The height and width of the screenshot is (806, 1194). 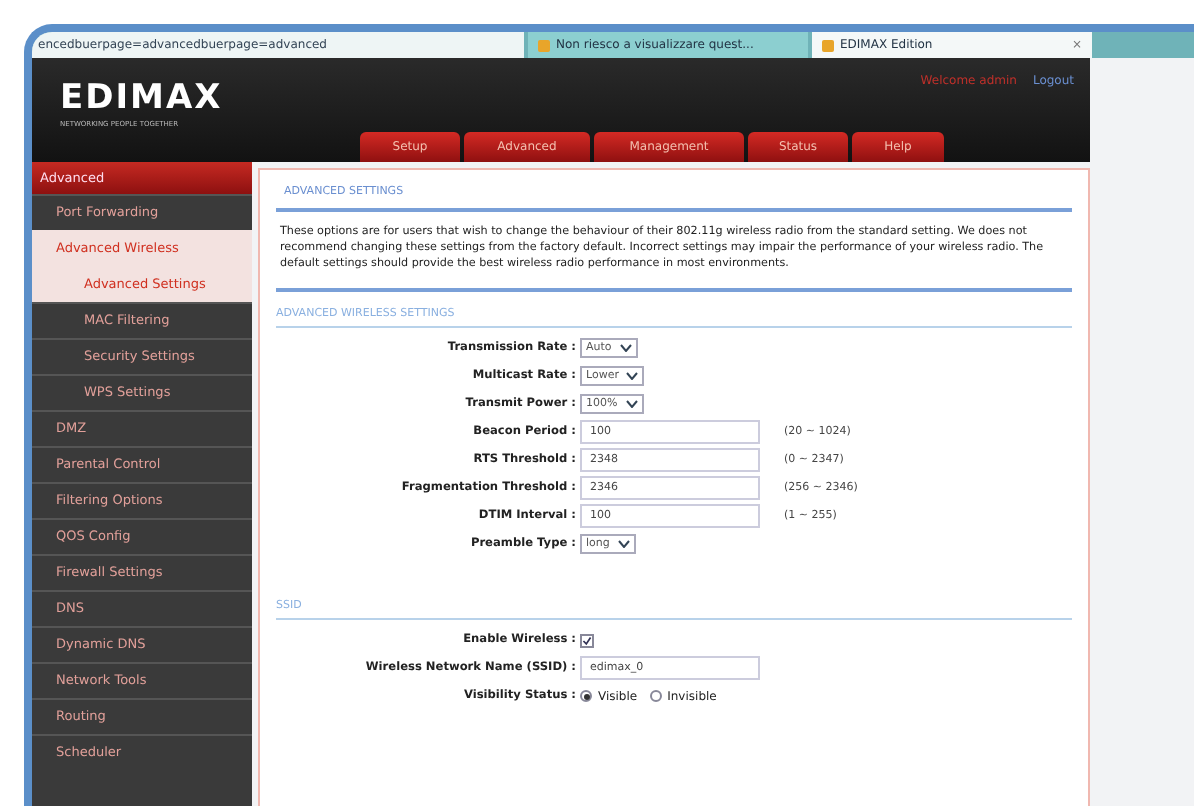 What do you see at coordinates (142, 99) in the screenshot?
I see `logo: EDIMAX` at bounding box center [142, 99].